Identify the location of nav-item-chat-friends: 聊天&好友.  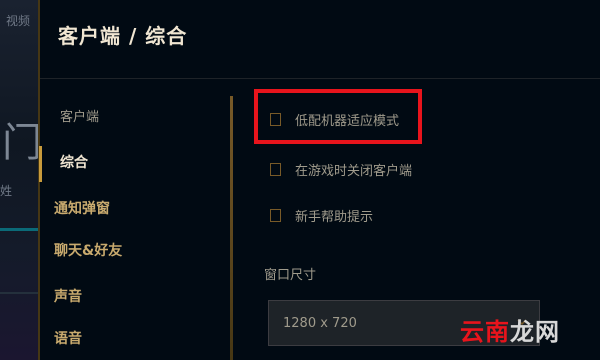
(88, 250).